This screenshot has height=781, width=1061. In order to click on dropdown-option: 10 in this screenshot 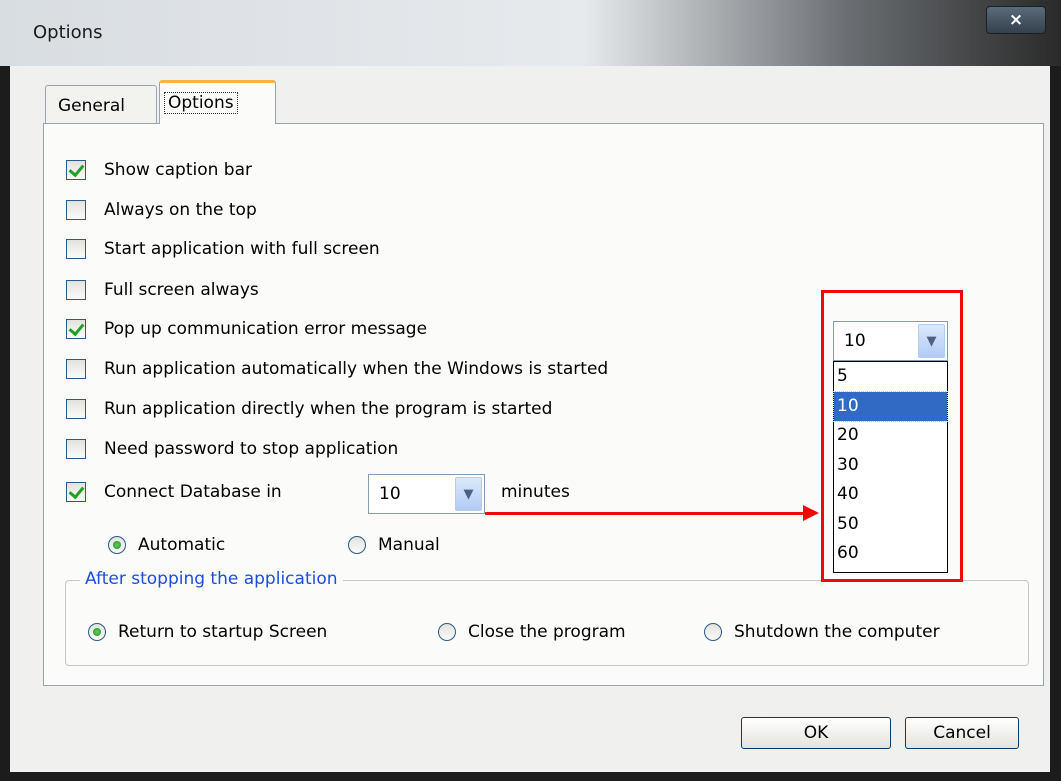, I will do `click(890, 406)`.